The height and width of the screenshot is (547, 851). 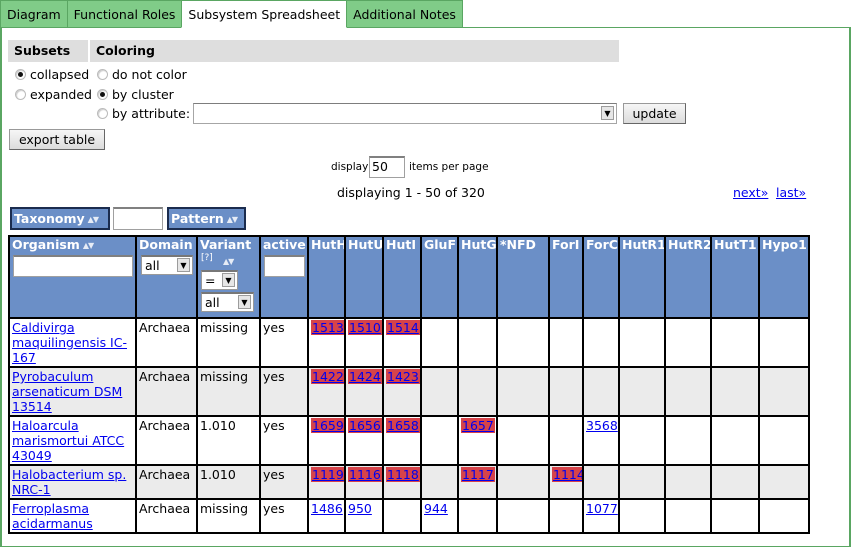 What do you see at coordinates (46, 244) in the screenshot?
I see `organism-header-label: Organism` at bounding box center [46, 244].